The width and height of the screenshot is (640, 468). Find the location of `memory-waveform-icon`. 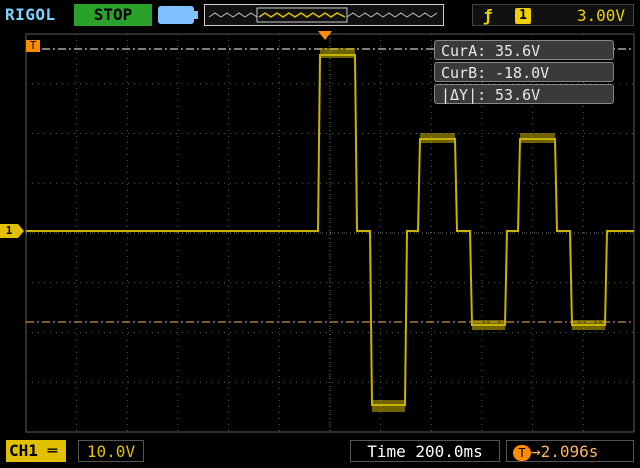

memory-waveform-icon is located at coordinates (323, 15).